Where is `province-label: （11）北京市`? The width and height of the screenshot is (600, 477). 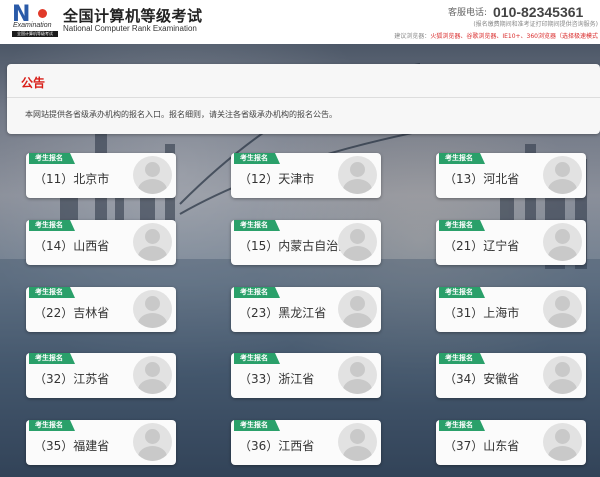
province-label: （11）北京市 is located at coordinates (72, 179).